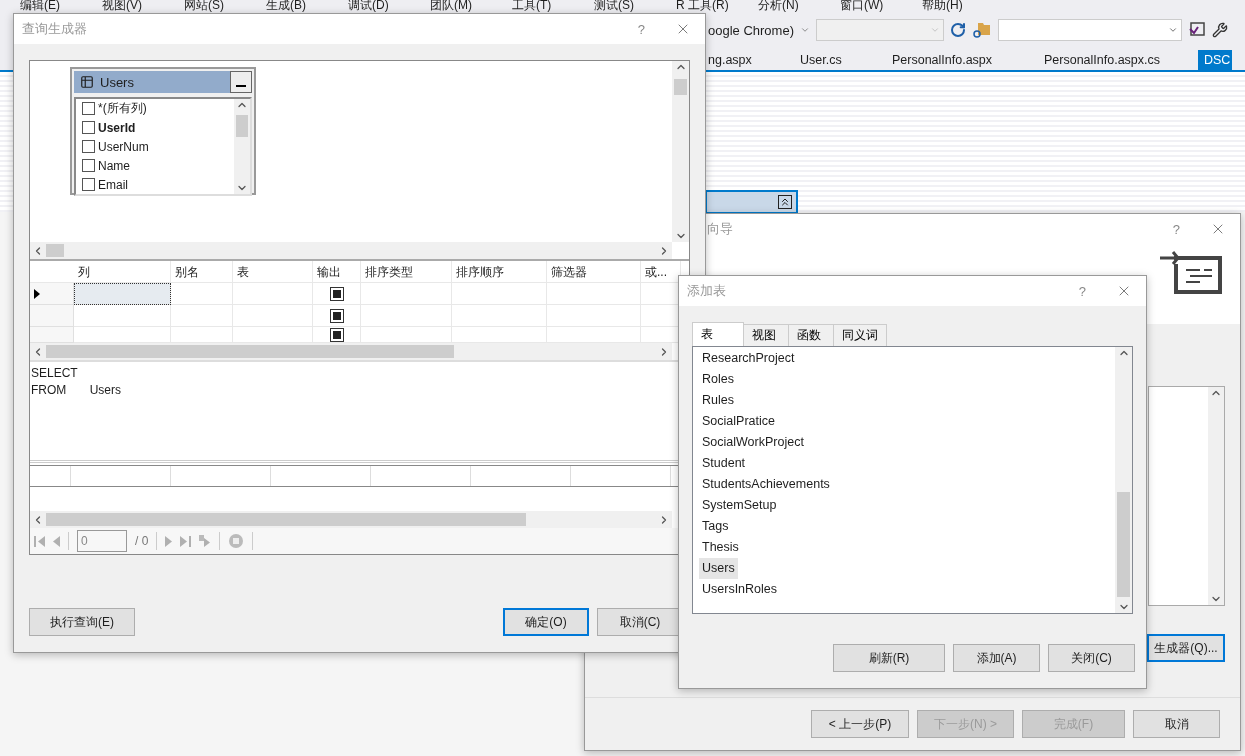 The image size is (1245, 756). I want to click on column-name: UserId, so click(117, 127).